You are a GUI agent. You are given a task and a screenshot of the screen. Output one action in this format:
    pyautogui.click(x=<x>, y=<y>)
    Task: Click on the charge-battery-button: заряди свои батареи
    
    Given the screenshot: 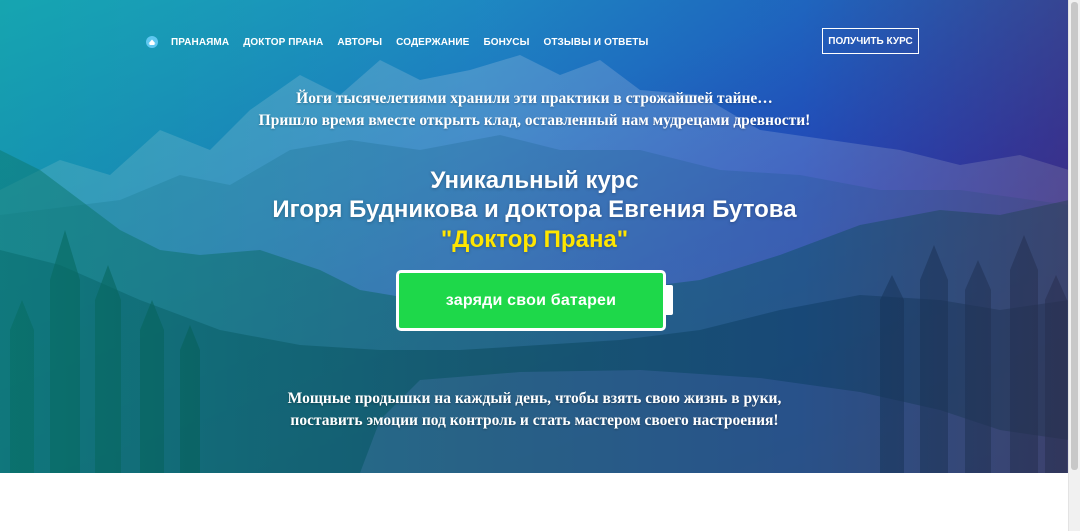 What is the action you would take?
    pyautogui.click(x=531, y=300)
    